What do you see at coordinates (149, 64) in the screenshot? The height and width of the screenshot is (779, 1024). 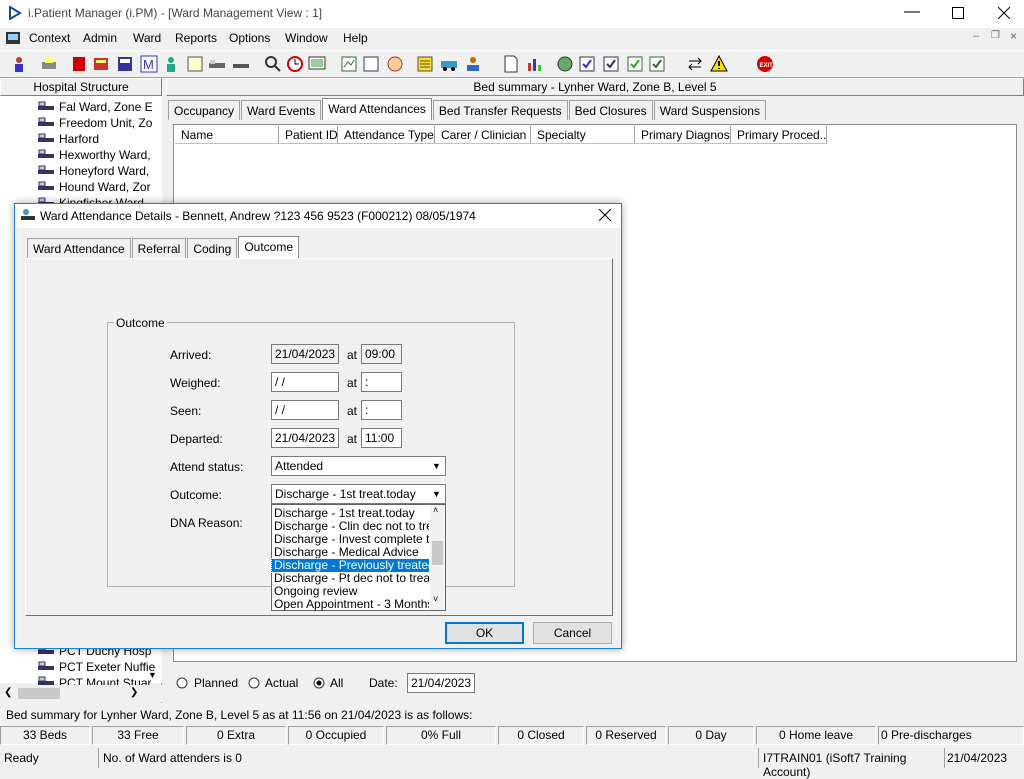 I see `m-letter-icon: M` at bounding box center [149, 64].